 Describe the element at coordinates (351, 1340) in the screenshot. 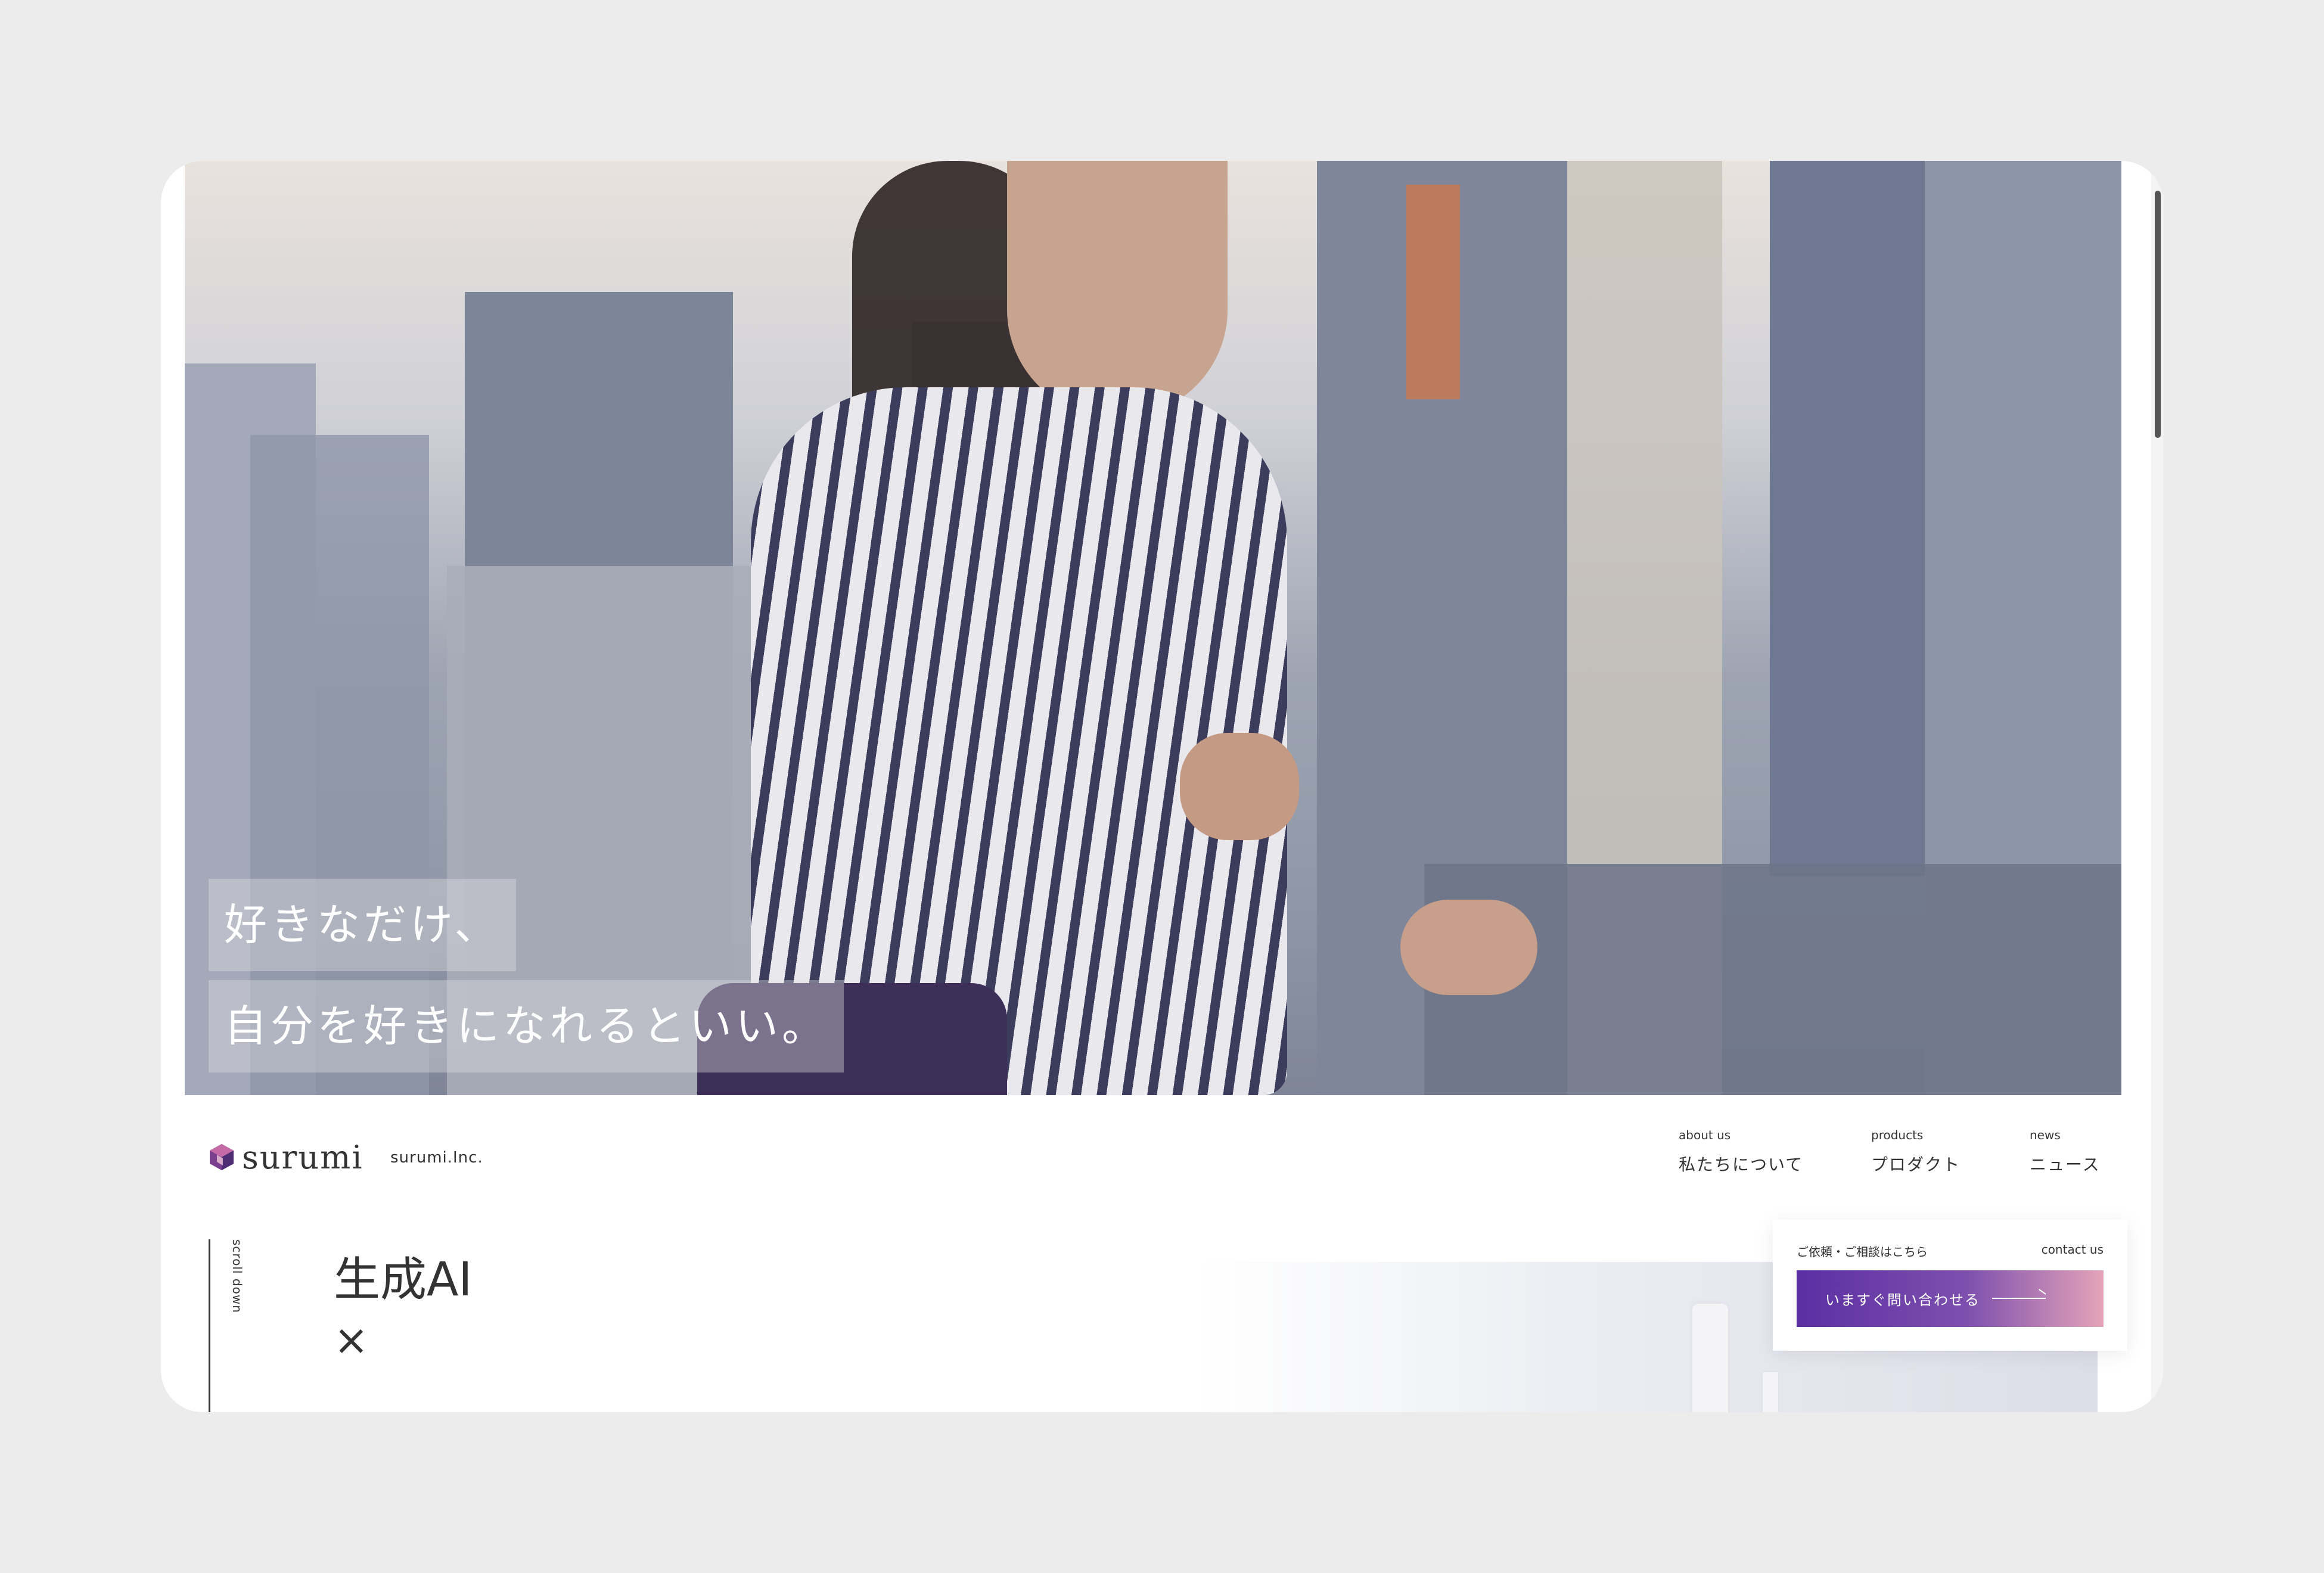

I see `page-headline-cross: ×` at that location.